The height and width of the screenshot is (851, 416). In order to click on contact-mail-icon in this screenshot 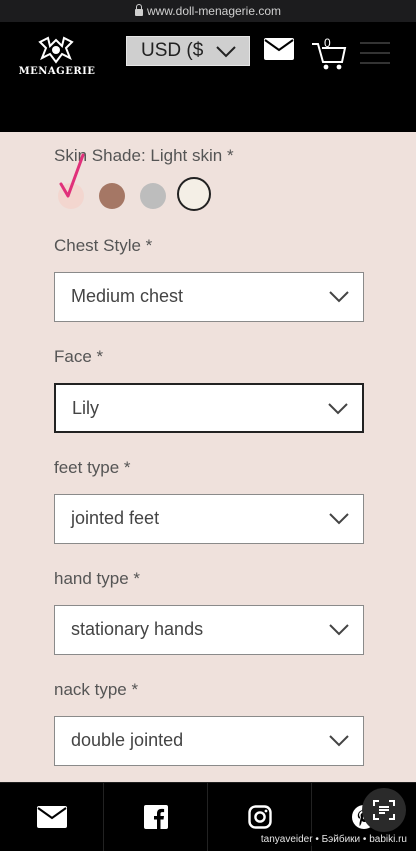, I will do `click(279, 49)`.